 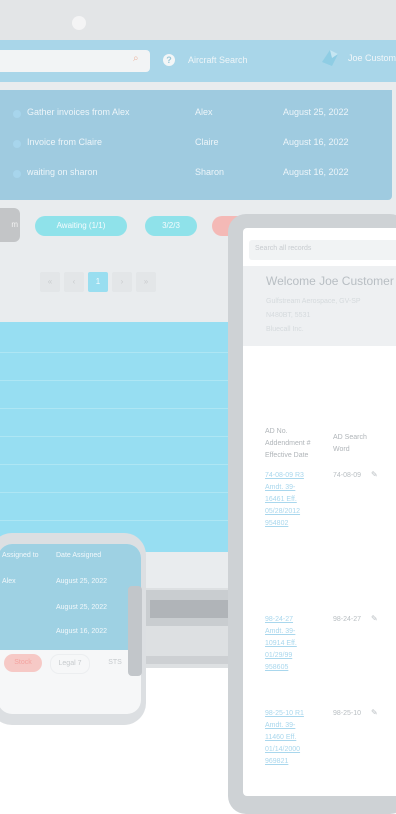 I want to click on task-name: Gather invoices from Alex, so click(x=78, y=112).